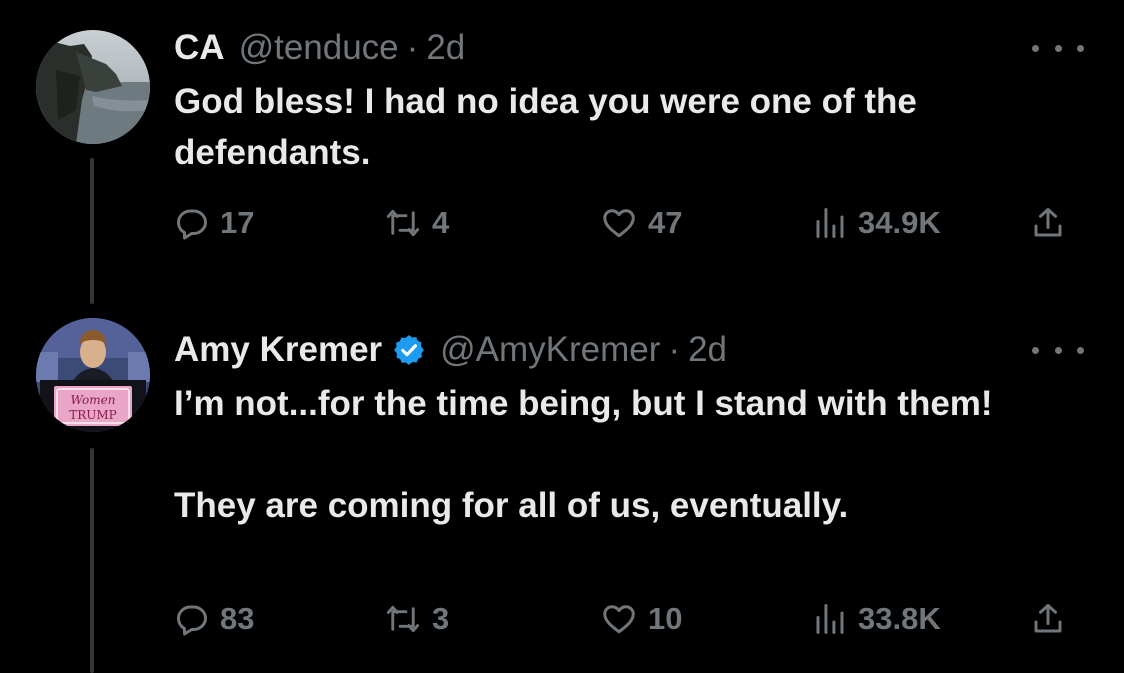 This screenshot has width=1124, height=673. I want to click on avatar, so click(93, 87).